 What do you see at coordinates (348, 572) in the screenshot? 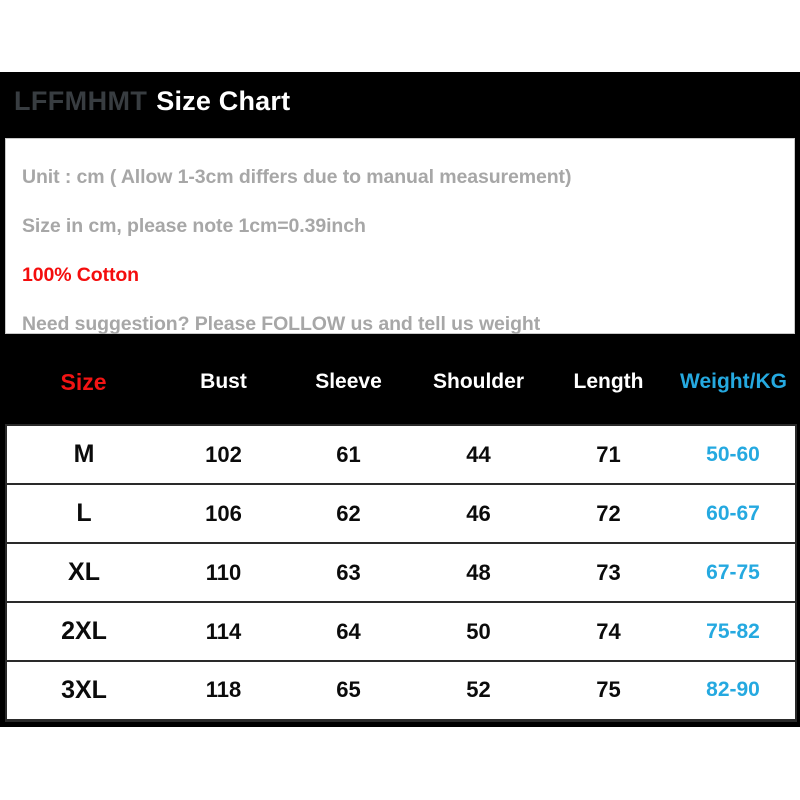
I see `cell-sleeve: 63` at bounding box center [348, 572].